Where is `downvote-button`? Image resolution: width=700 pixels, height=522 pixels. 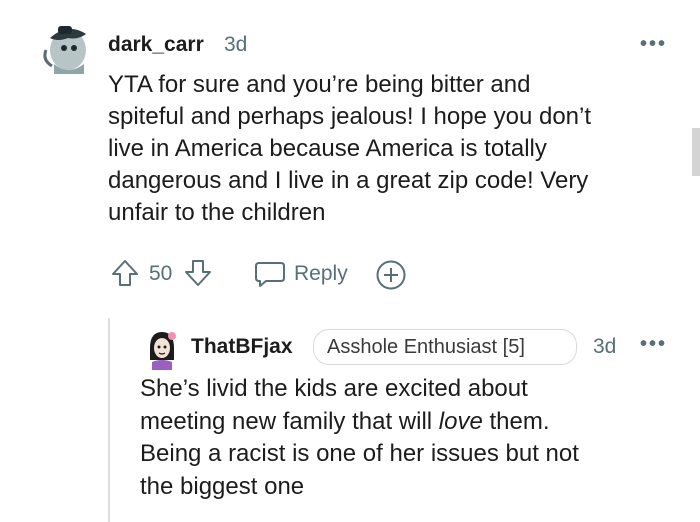 downvote-button is located at coordinates (198, 273).